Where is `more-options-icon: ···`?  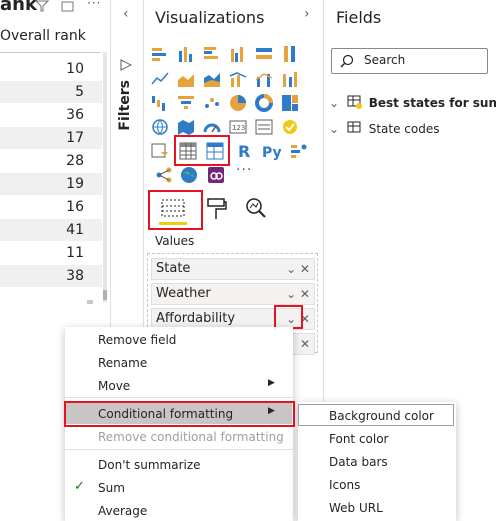 more-options-icon: ··· is located at coordinates (94, 5).